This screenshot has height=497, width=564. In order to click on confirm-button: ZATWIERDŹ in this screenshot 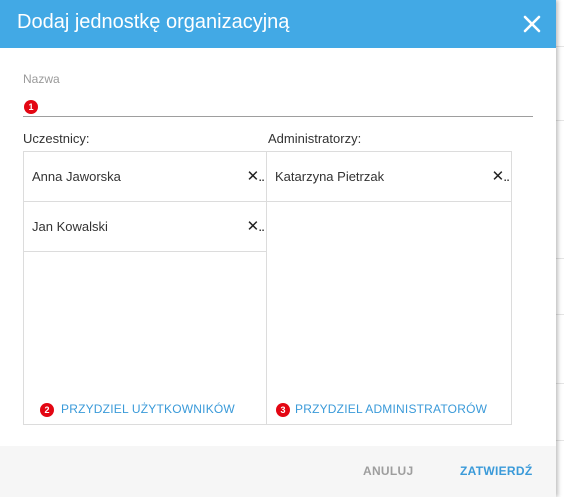, I will do `click(496, 471)`.